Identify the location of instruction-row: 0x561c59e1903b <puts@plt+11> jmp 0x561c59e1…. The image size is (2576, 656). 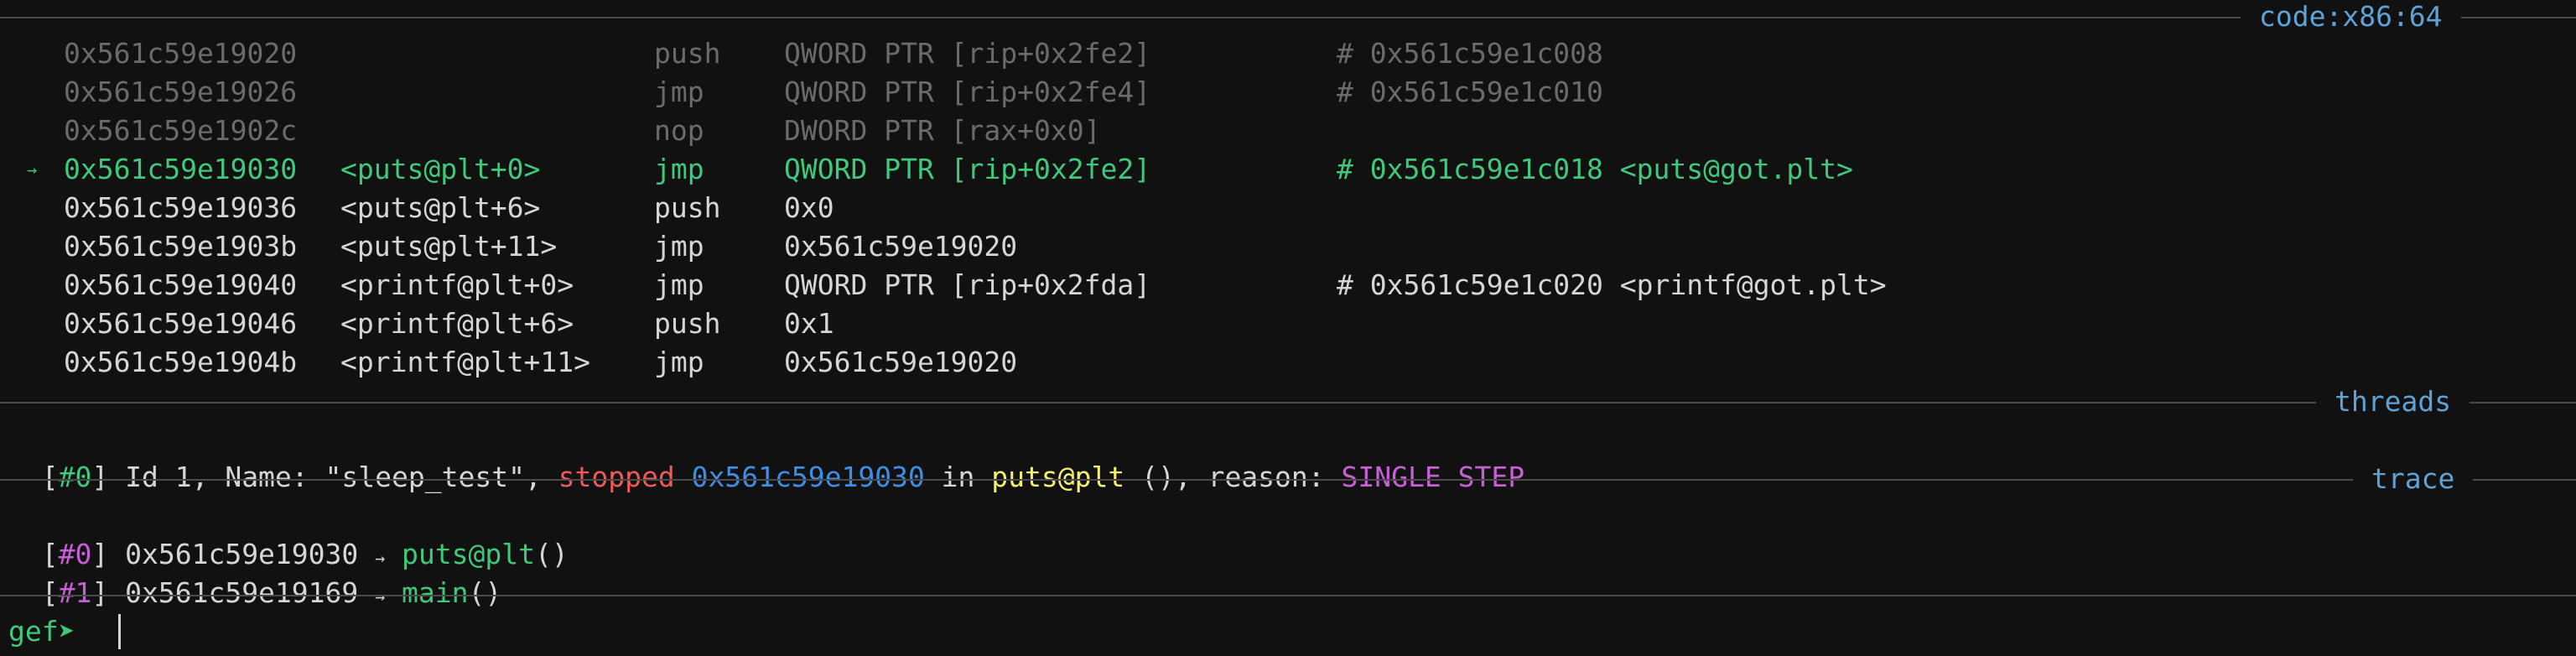
(1288, 247).